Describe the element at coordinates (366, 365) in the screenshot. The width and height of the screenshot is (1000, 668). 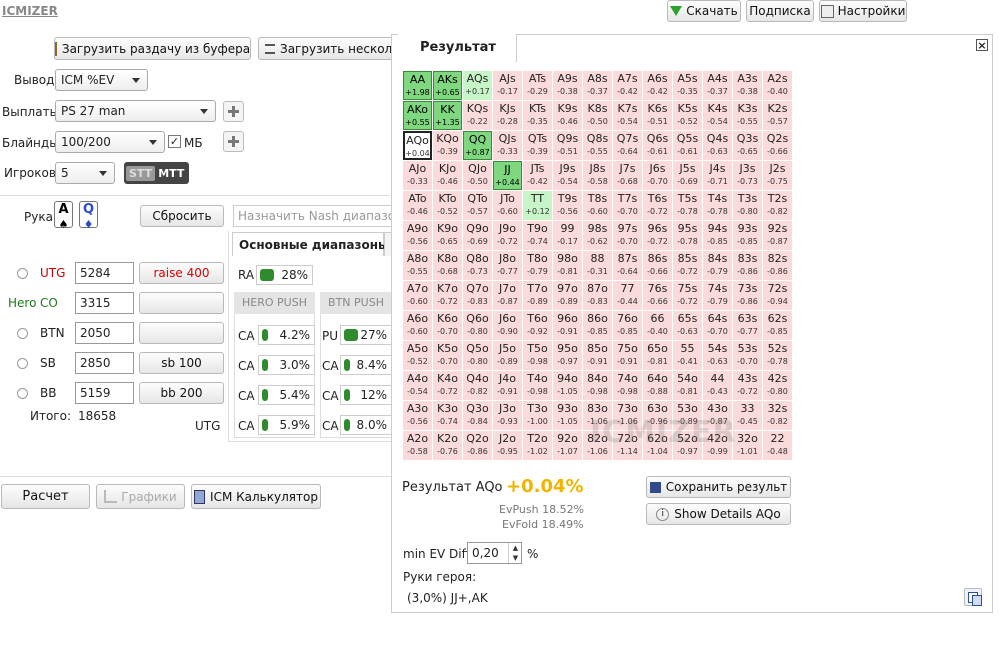
I see `btn-row-value: 8.4%` at that location.